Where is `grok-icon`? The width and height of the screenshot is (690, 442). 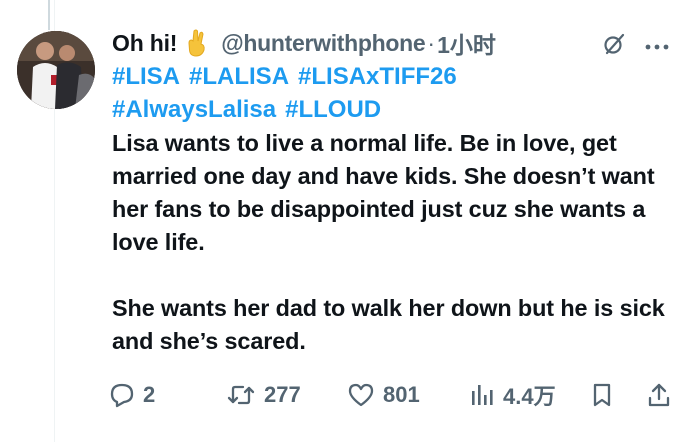
grok-icon is located at coordinates (614, 46).